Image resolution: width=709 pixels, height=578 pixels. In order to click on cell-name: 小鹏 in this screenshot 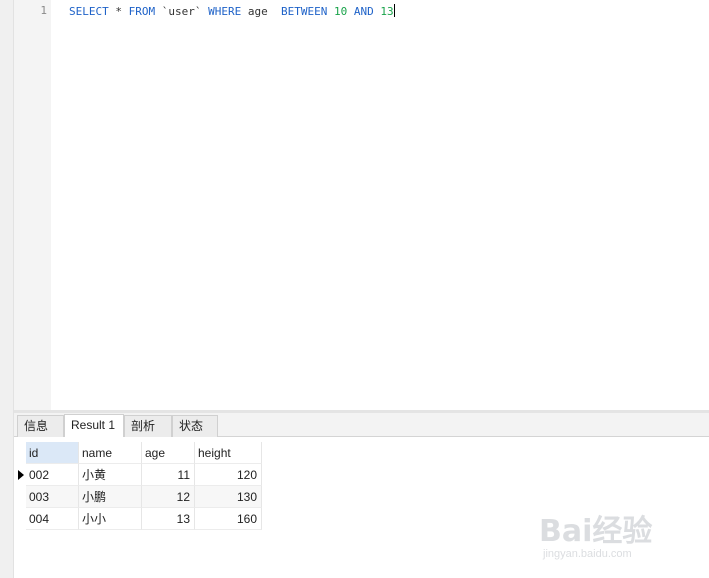, I will do `click(110, 497)`.